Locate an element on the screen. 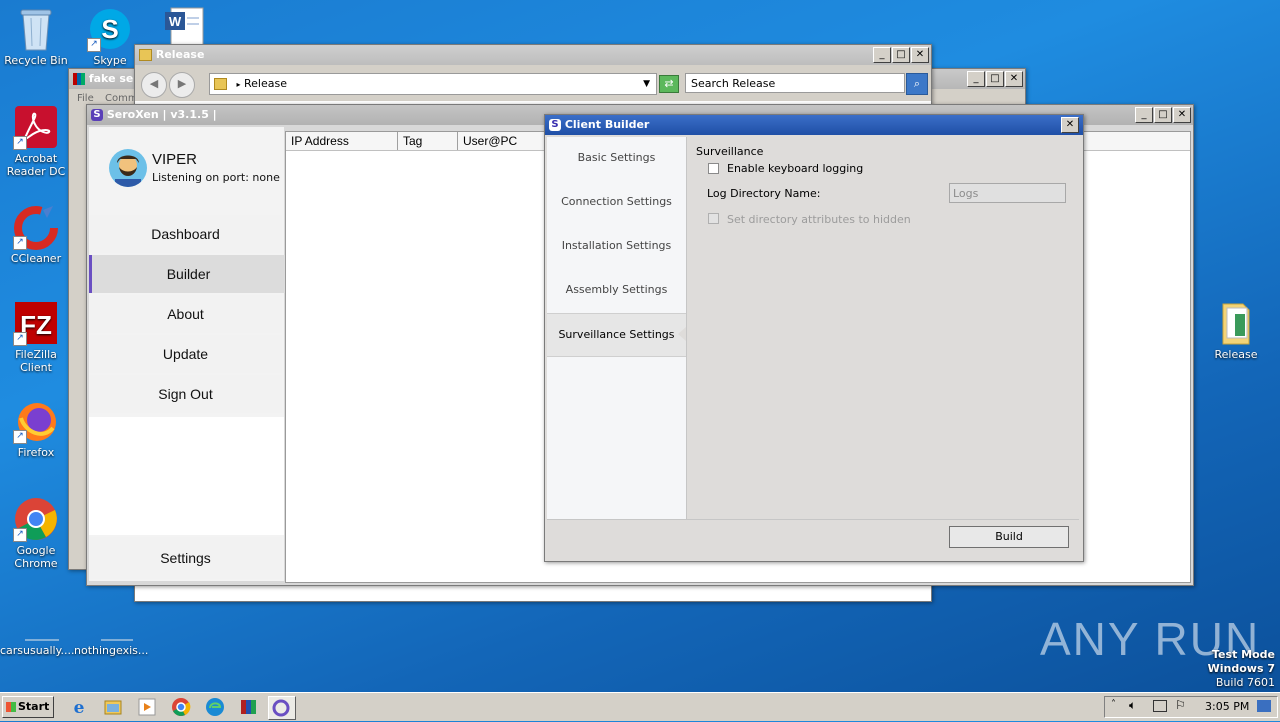  desktop-icon-label: Acrobat Reader DC is located at coordinates (36, 165).